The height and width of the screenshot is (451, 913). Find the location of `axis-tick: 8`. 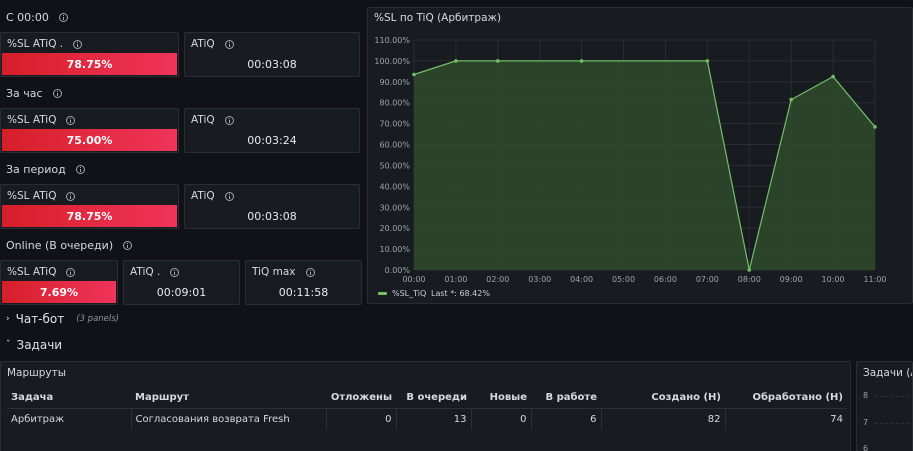

axis-tick: 8 is located at coordinates (866, 395).